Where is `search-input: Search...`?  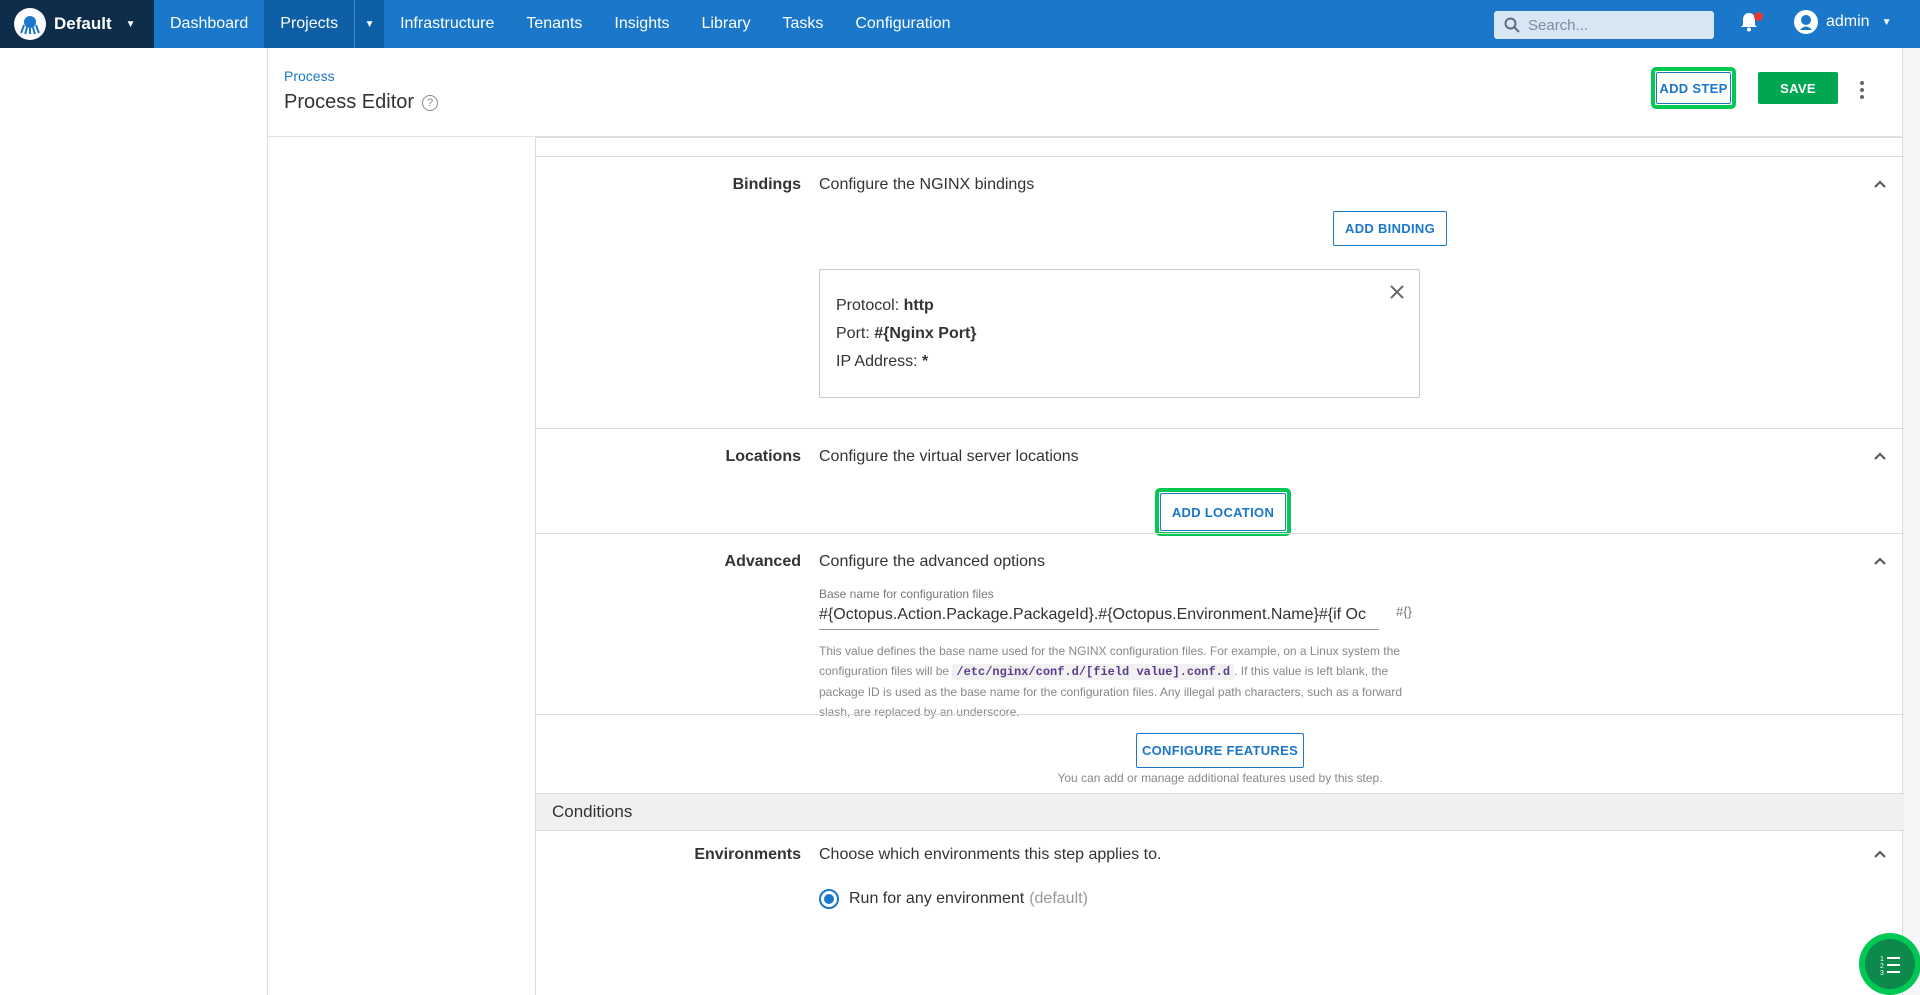 search-input: Search... is located at coordinates (1604, 25).